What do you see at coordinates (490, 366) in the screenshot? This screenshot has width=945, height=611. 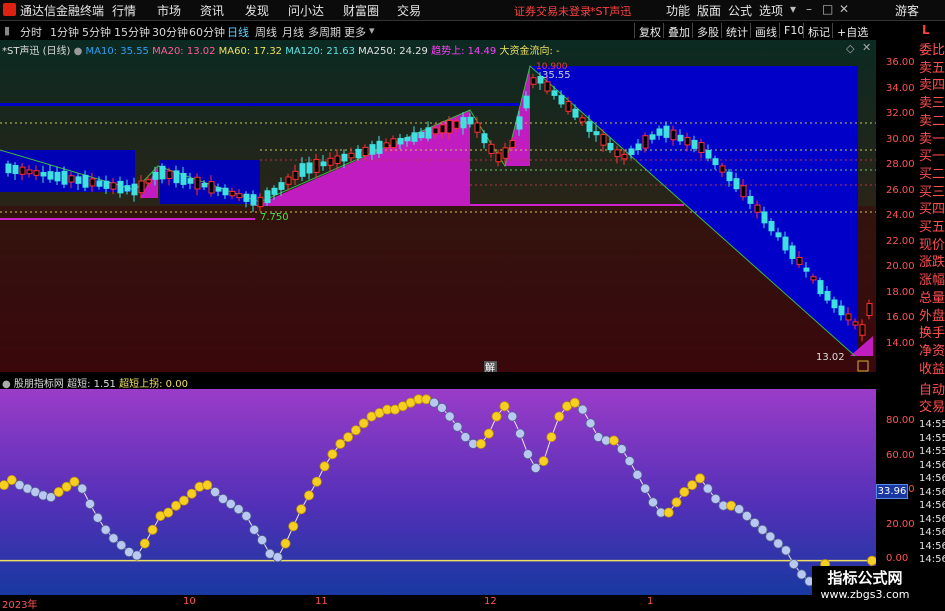 I see `unlock-label: 解` at bounding box center [490, 366].